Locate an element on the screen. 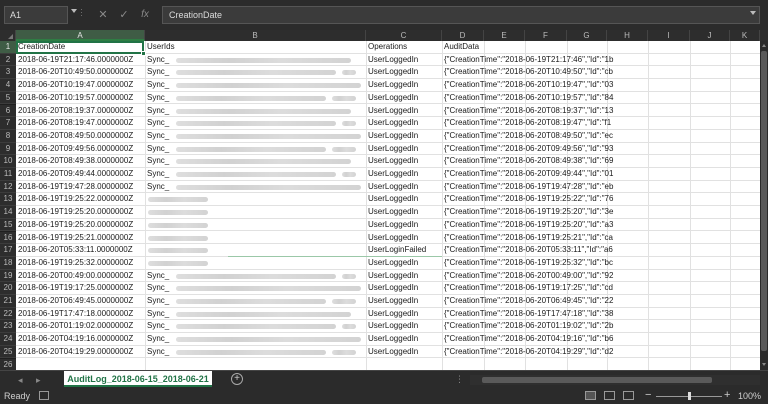  horizontal-scroll-thumb is located at coordinates (597, 380).